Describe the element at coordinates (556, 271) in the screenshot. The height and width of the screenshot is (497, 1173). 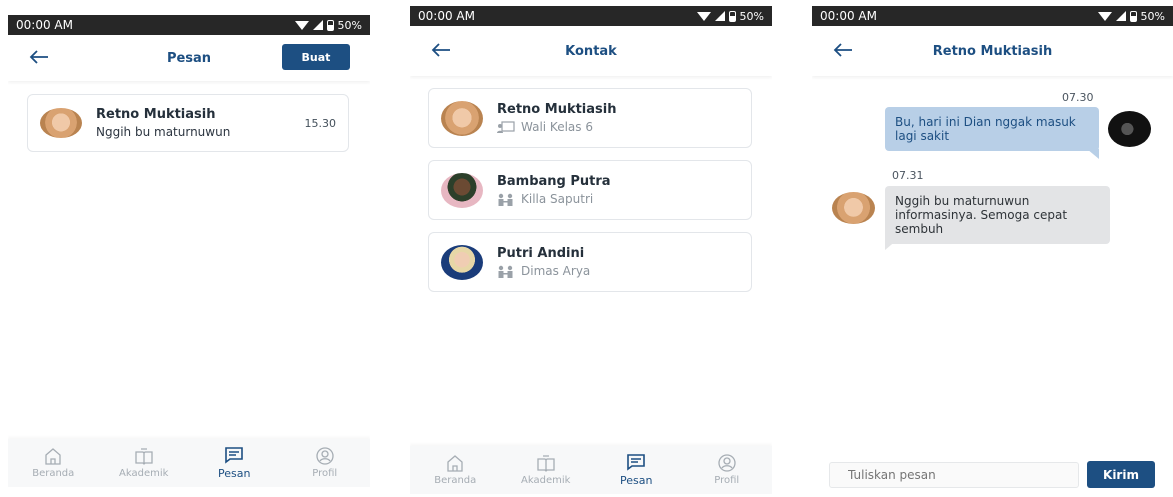
I see `contact-subtitle-text: Dimas Arya` at that location.